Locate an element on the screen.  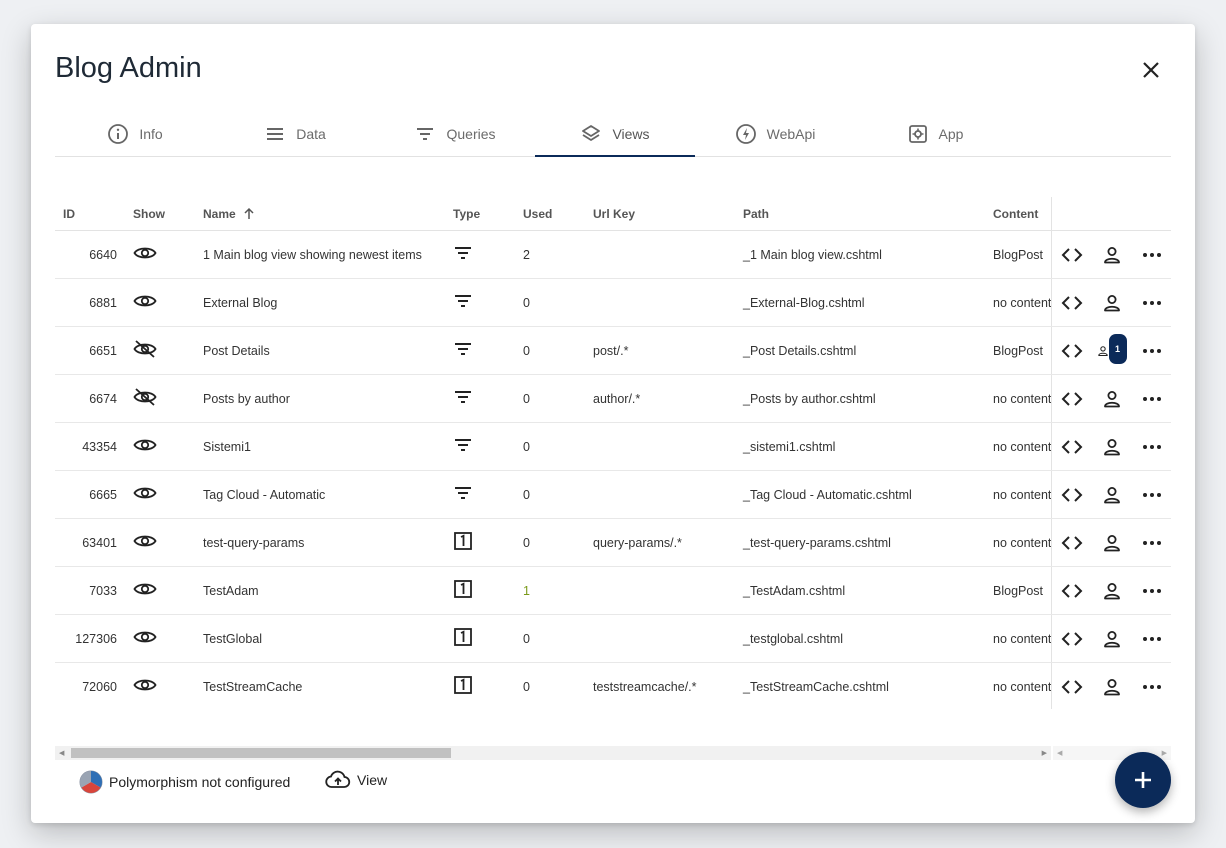
actions-scroll-left-arrow-icon: ◀ is located at coordinates (1059, 753).